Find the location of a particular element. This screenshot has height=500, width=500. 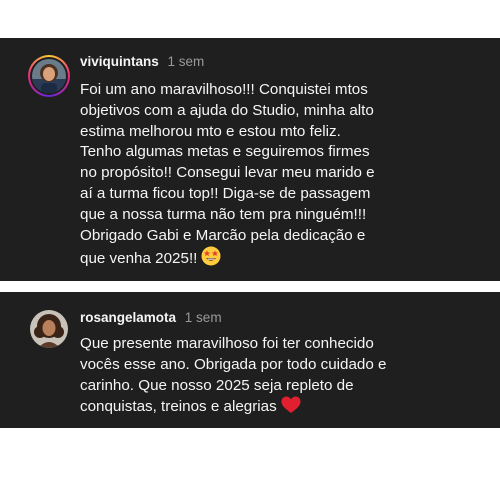

comment-header: rosangelamota 1 sem is located at coordinates (151, 318).